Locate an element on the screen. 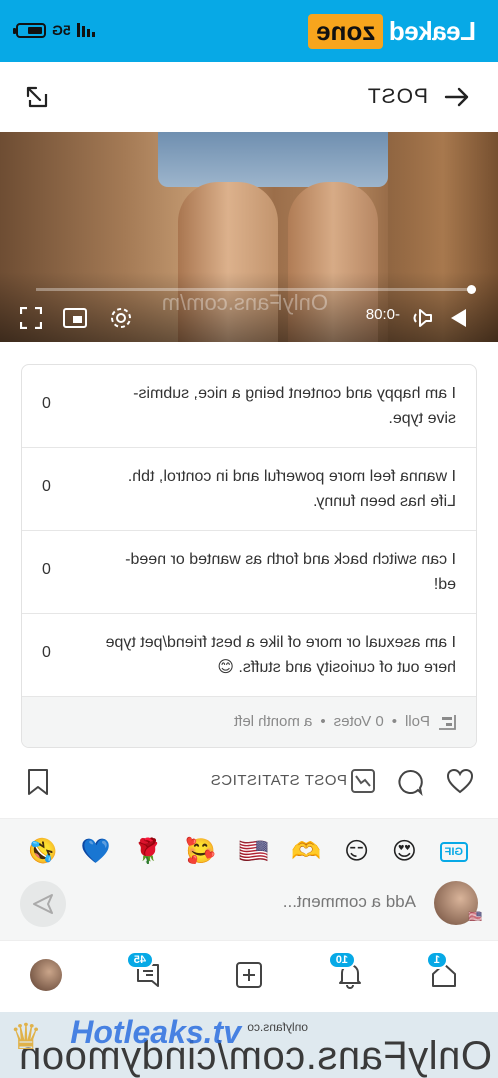 Image resolution: width=498 pixels, height=1078 pixels. nav-home: 1 is located at coordinates (444, 973).